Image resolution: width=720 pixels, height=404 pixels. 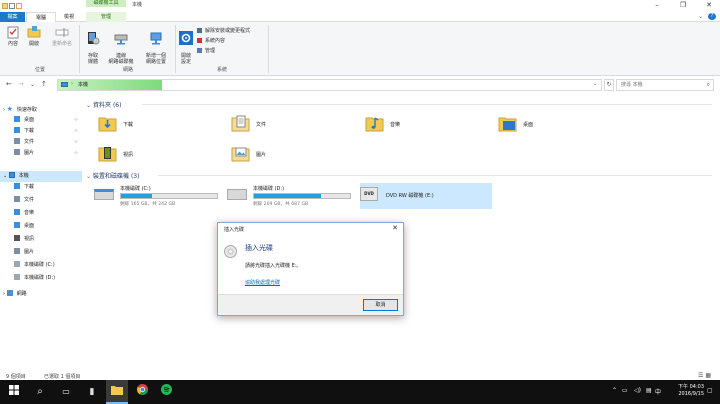 What do you see at coordinates (186, 45) in the screenshot?
I see `open-settings-button: 開啟 設定` at bounding box center [186, 45].